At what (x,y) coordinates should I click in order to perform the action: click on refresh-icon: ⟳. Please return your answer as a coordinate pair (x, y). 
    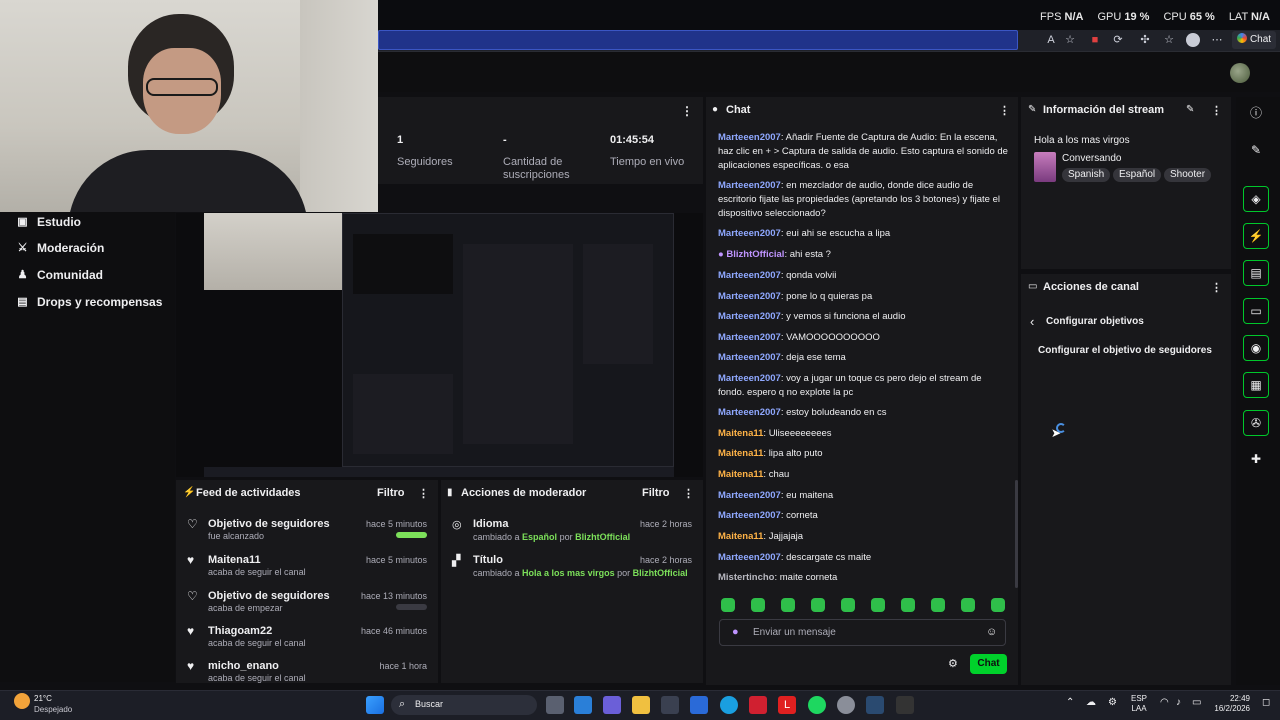
    Looking at the image, I should click on (1118, 40).